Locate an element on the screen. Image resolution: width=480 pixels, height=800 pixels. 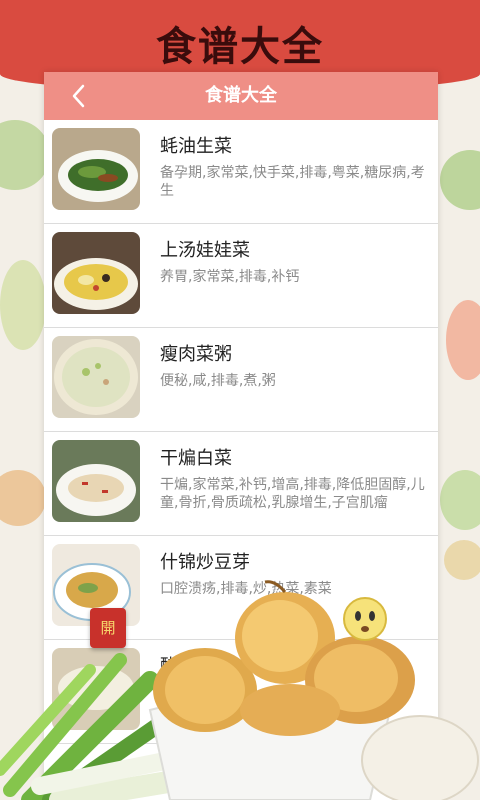
recipe-title: 蚝油生菜 is located at coordinates (196, 146).